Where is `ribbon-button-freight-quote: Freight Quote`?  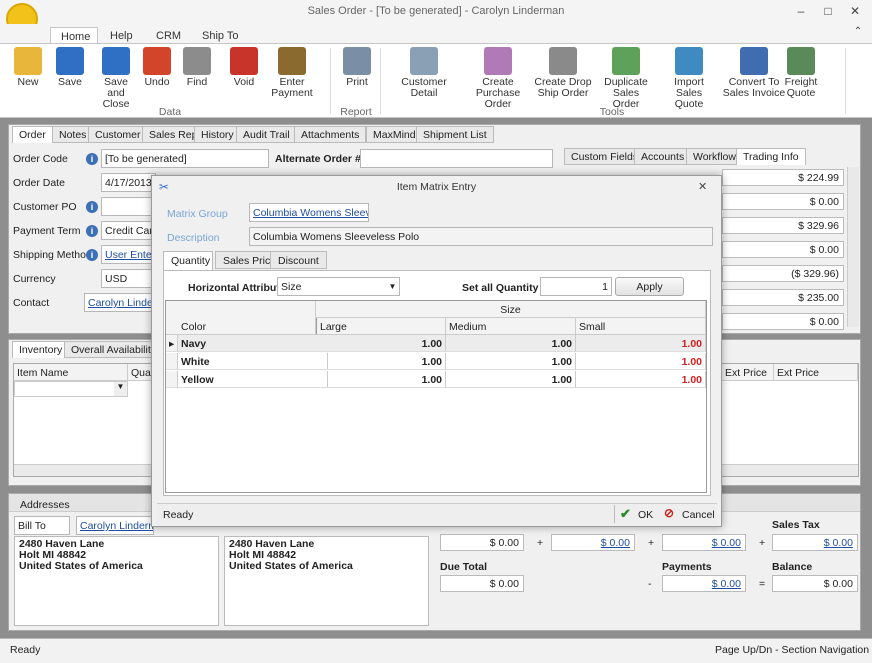 ribbon-button-freight-quote: Freight Quote is located at coordinates (801, 73).